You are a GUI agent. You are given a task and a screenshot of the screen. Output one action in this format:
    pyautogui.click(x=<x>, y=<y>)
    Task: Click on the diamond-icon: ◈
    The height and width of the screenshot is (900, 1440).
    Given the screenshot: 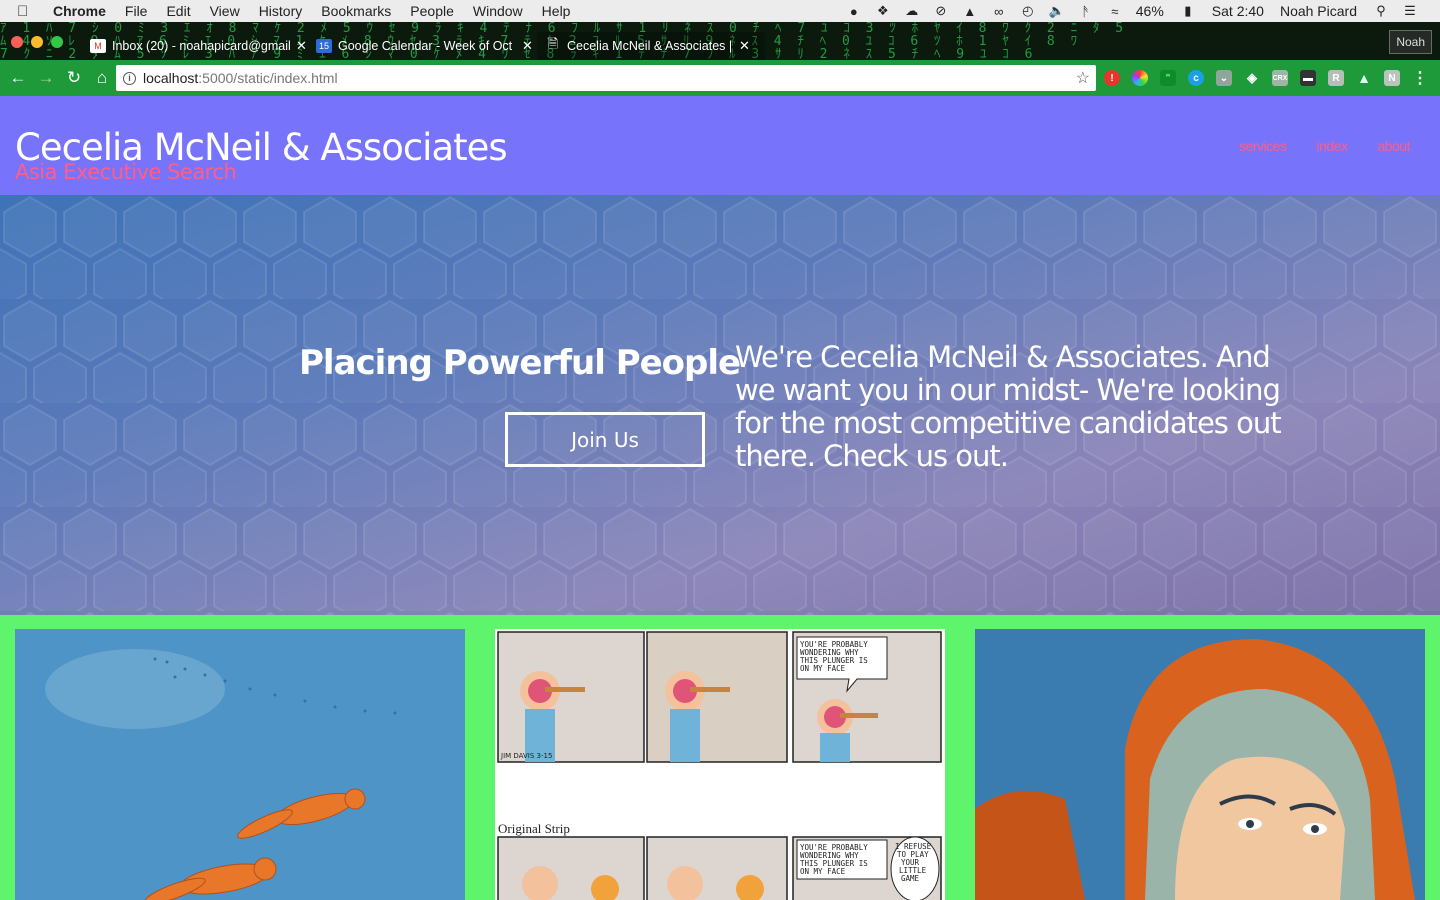 What is the action you would take?
    pyautogui.click(x=1252, y=78)
    